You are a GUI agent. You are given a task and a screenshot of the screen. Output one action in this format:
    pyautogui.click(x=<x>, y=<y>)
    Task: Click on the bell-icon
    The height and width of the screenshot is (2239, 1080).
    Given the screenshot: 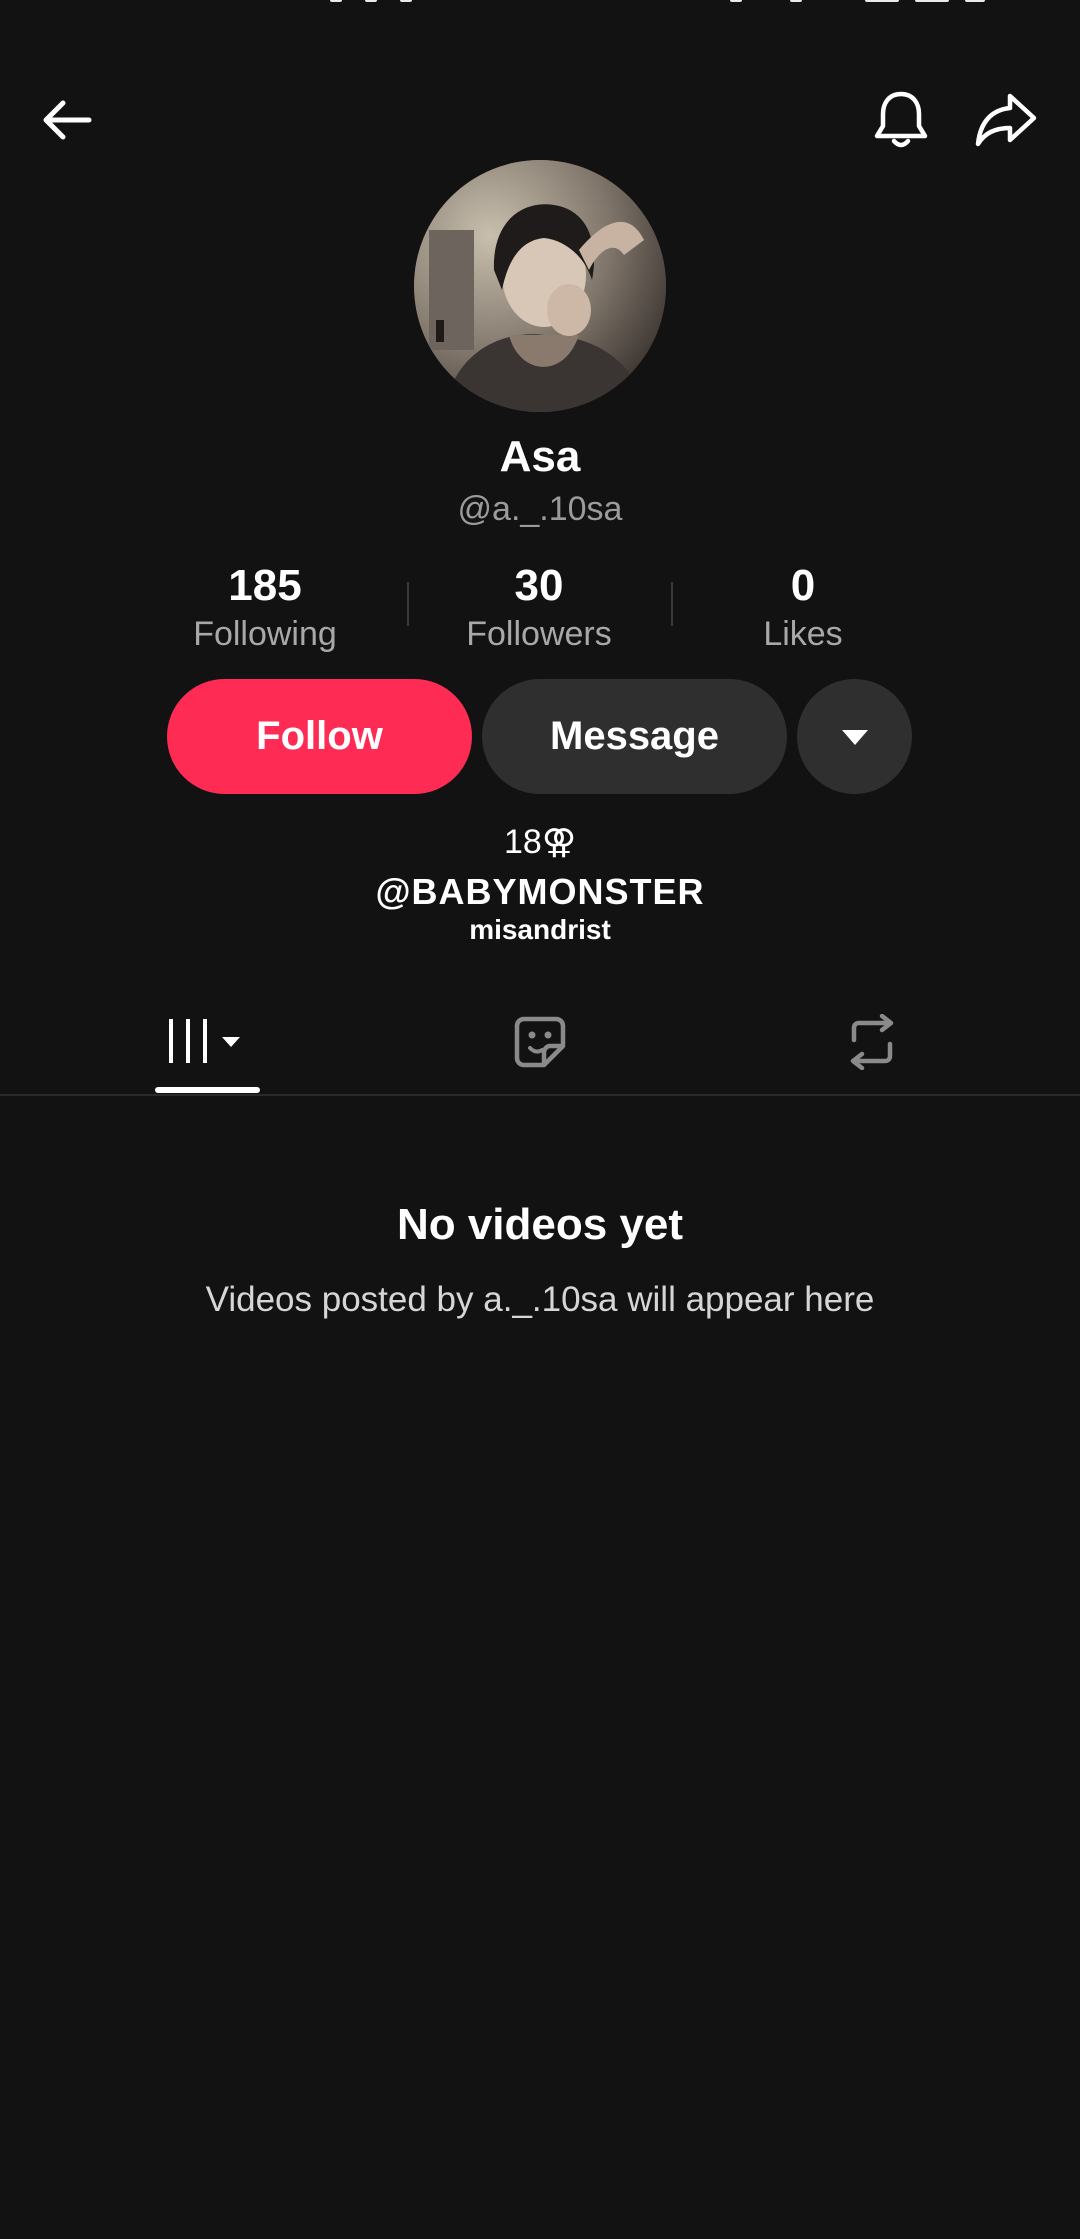 What is the action you would take?
    pyautogui.click(x=901, y=119)
    